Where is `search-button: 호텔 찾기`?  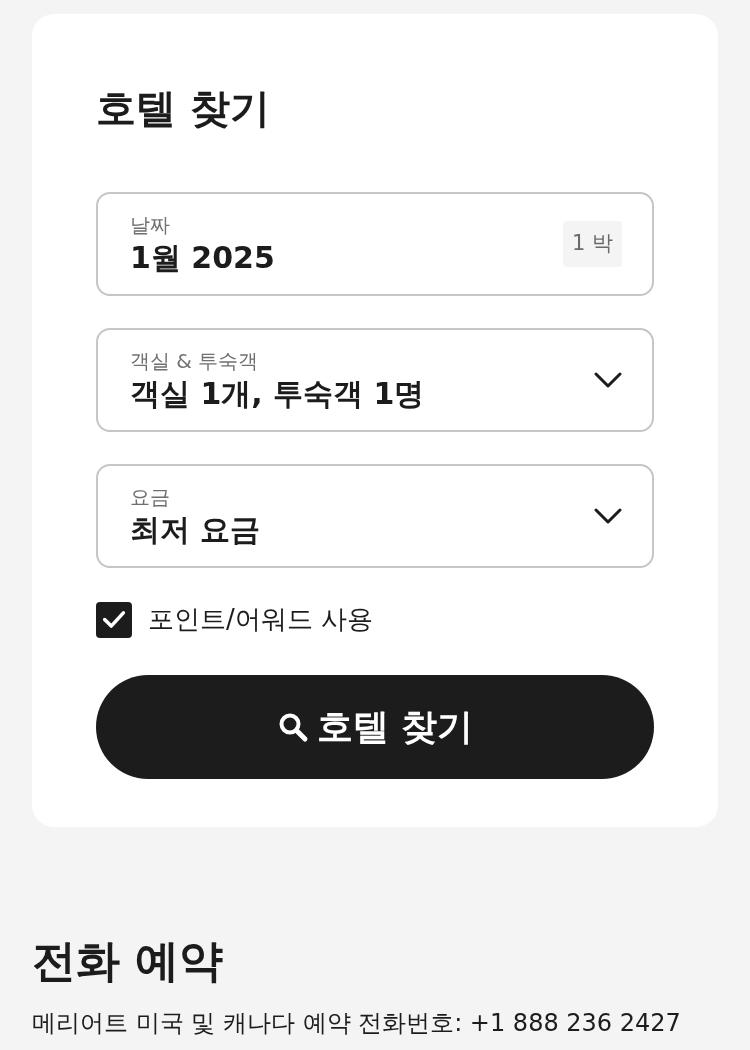 search-button: 호텔 찾기 is located at coordinates (375, 727).